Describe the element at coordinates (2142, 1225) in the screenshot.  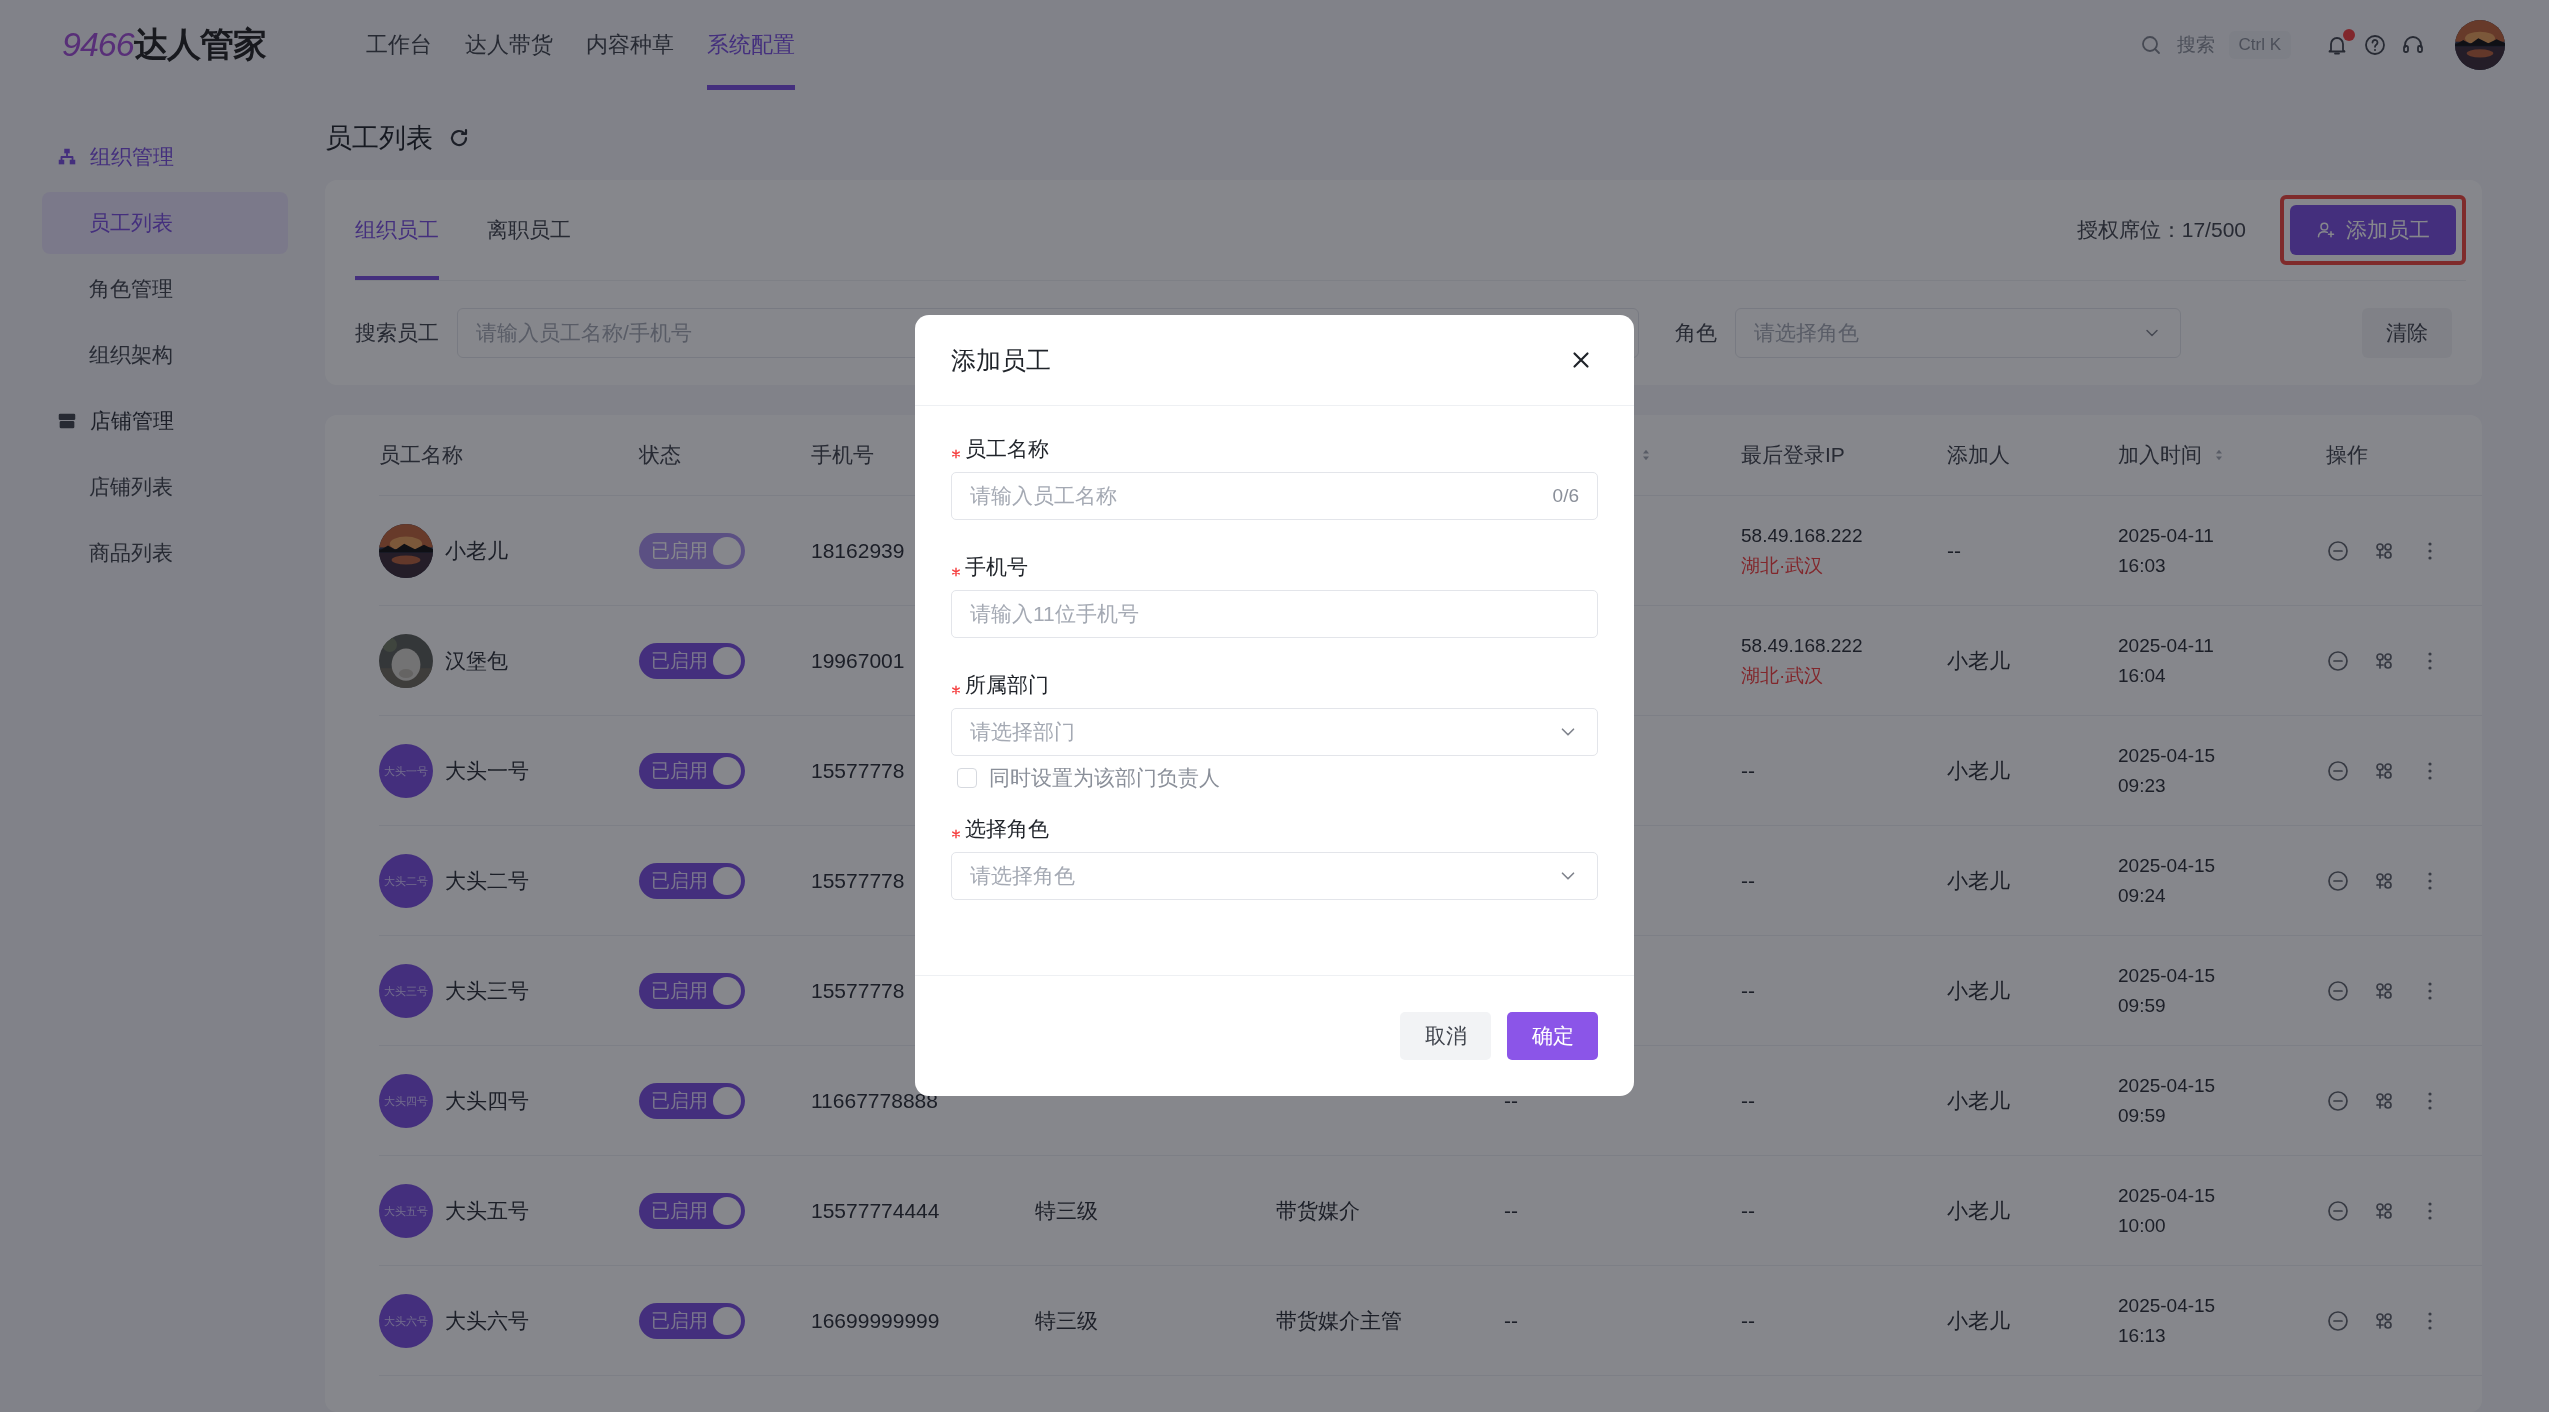
I see `join-time: 10:00` at that location.